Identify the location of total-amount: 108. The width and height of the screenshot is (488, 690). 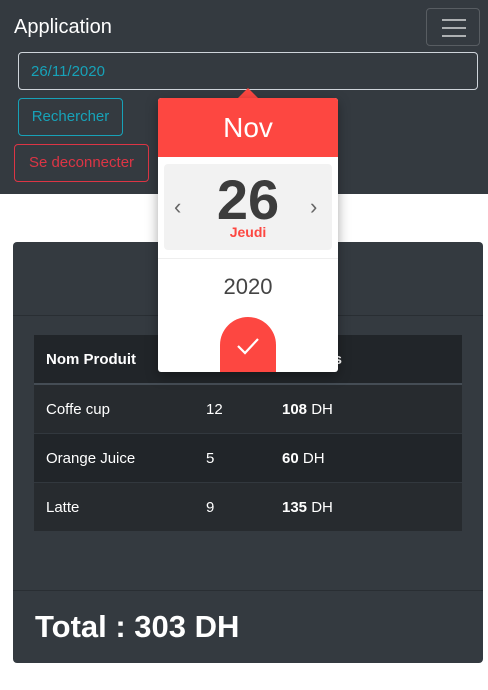
(295, 409).